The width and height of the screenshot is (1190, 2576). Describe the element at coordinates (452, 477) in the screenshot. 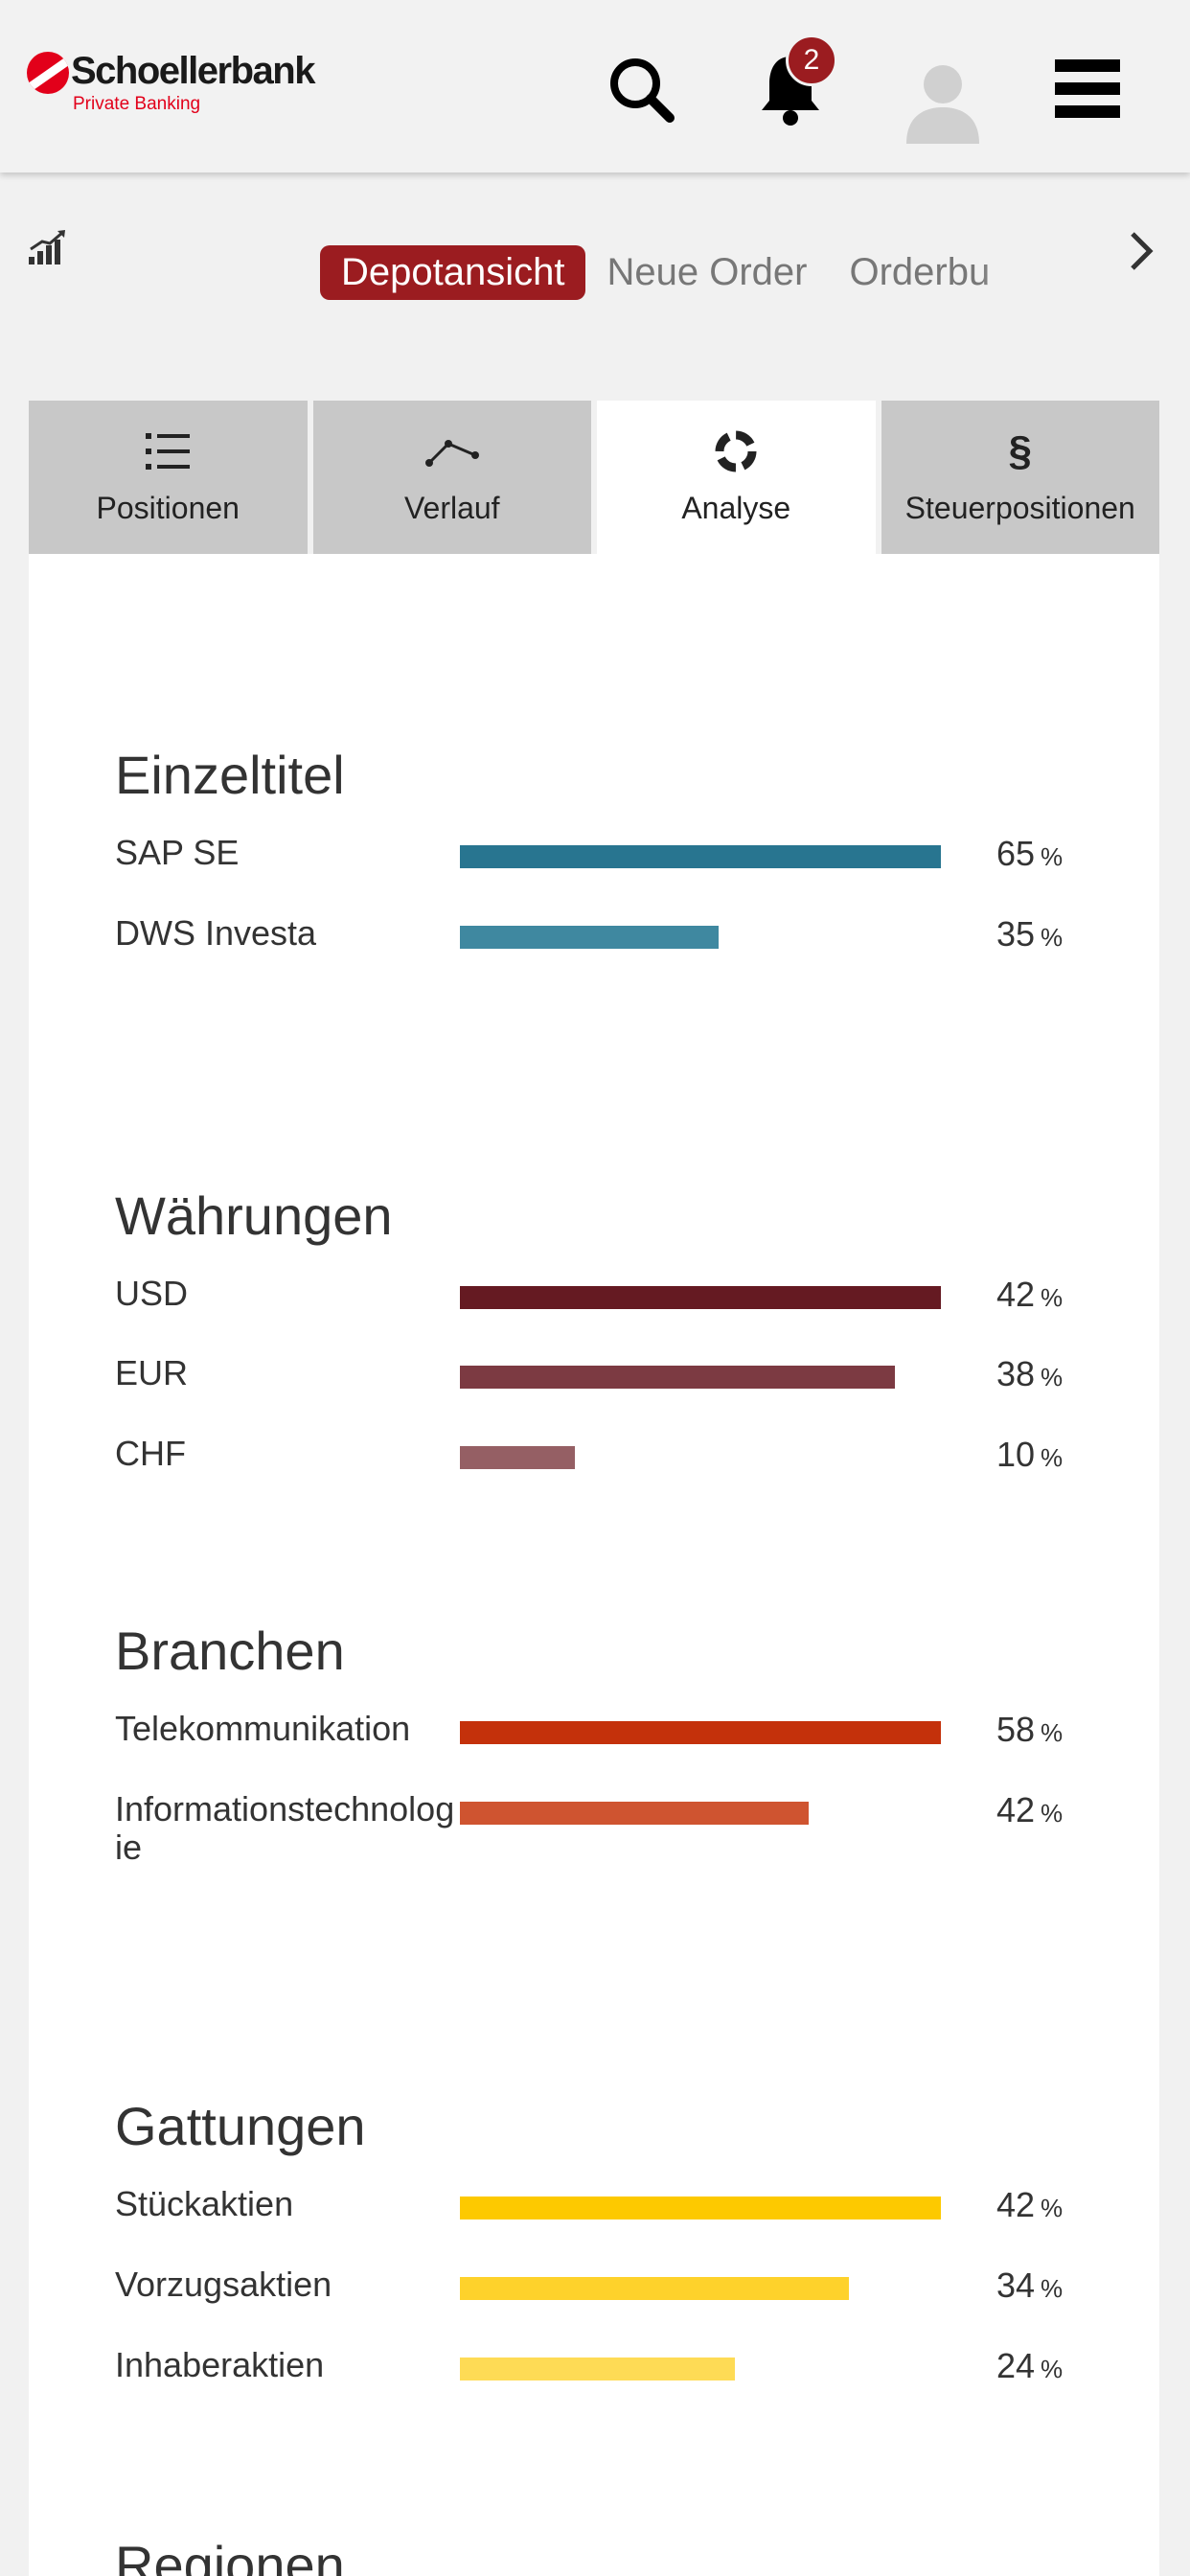

I see `subtab-verlauf: Verlauf` at that location.